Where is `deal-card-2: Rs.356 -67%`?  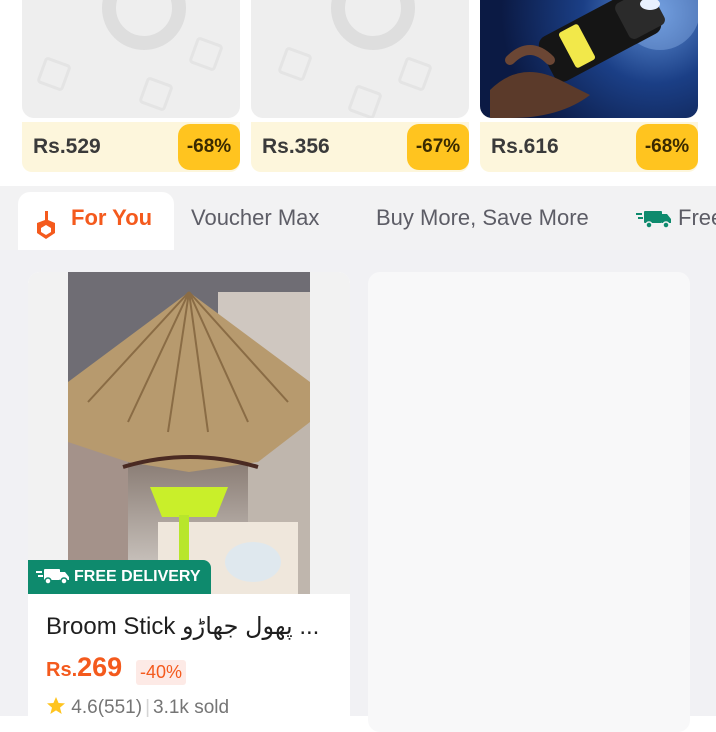
deal-card-2: Rs.356 -67% is located at coordinates (360, 86).